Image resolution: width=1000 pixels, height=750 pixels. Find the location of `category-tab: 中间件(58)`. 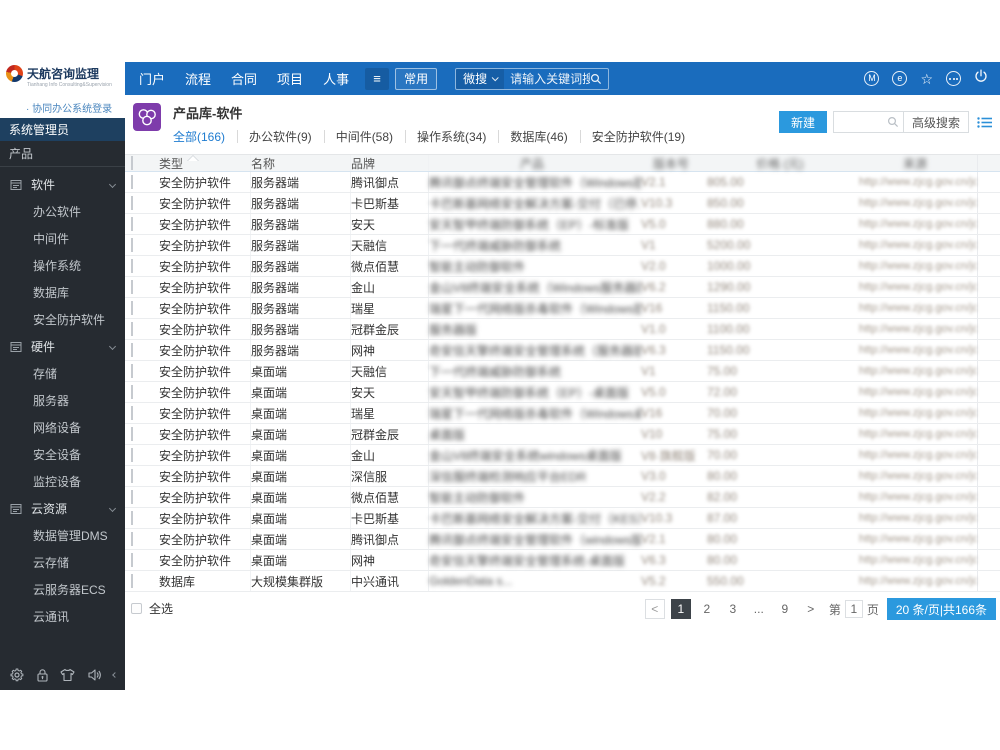

category-tab: 中间件(58) is located at coordinates (364, 136).